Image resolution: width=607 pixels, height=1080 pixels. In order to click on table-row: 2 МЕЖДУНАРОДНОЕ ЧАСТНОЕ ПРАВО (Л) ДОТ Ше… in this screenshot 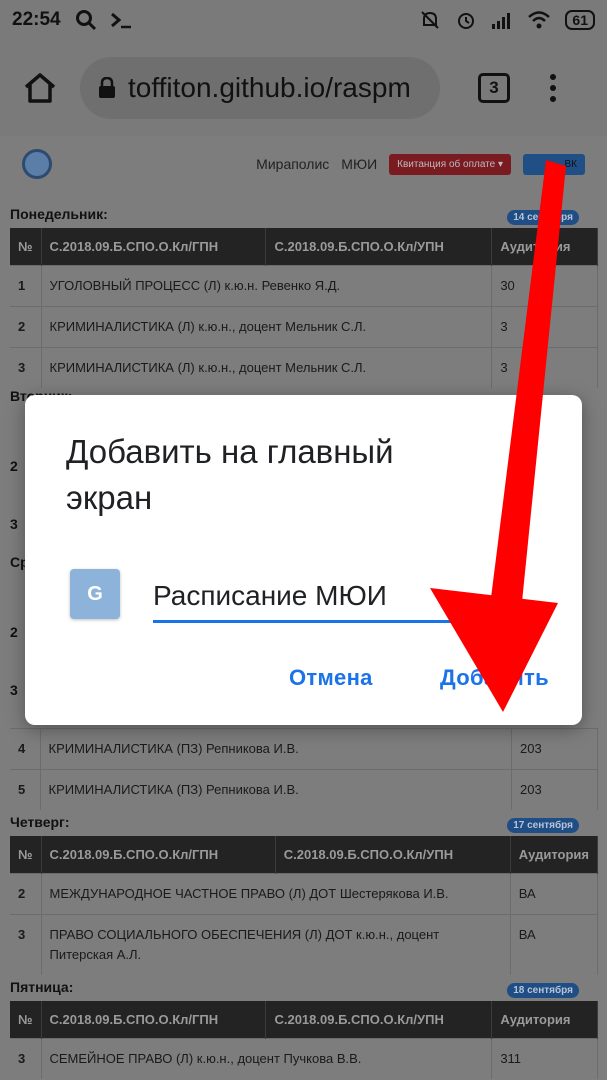, I will do `click(304, 894)`.